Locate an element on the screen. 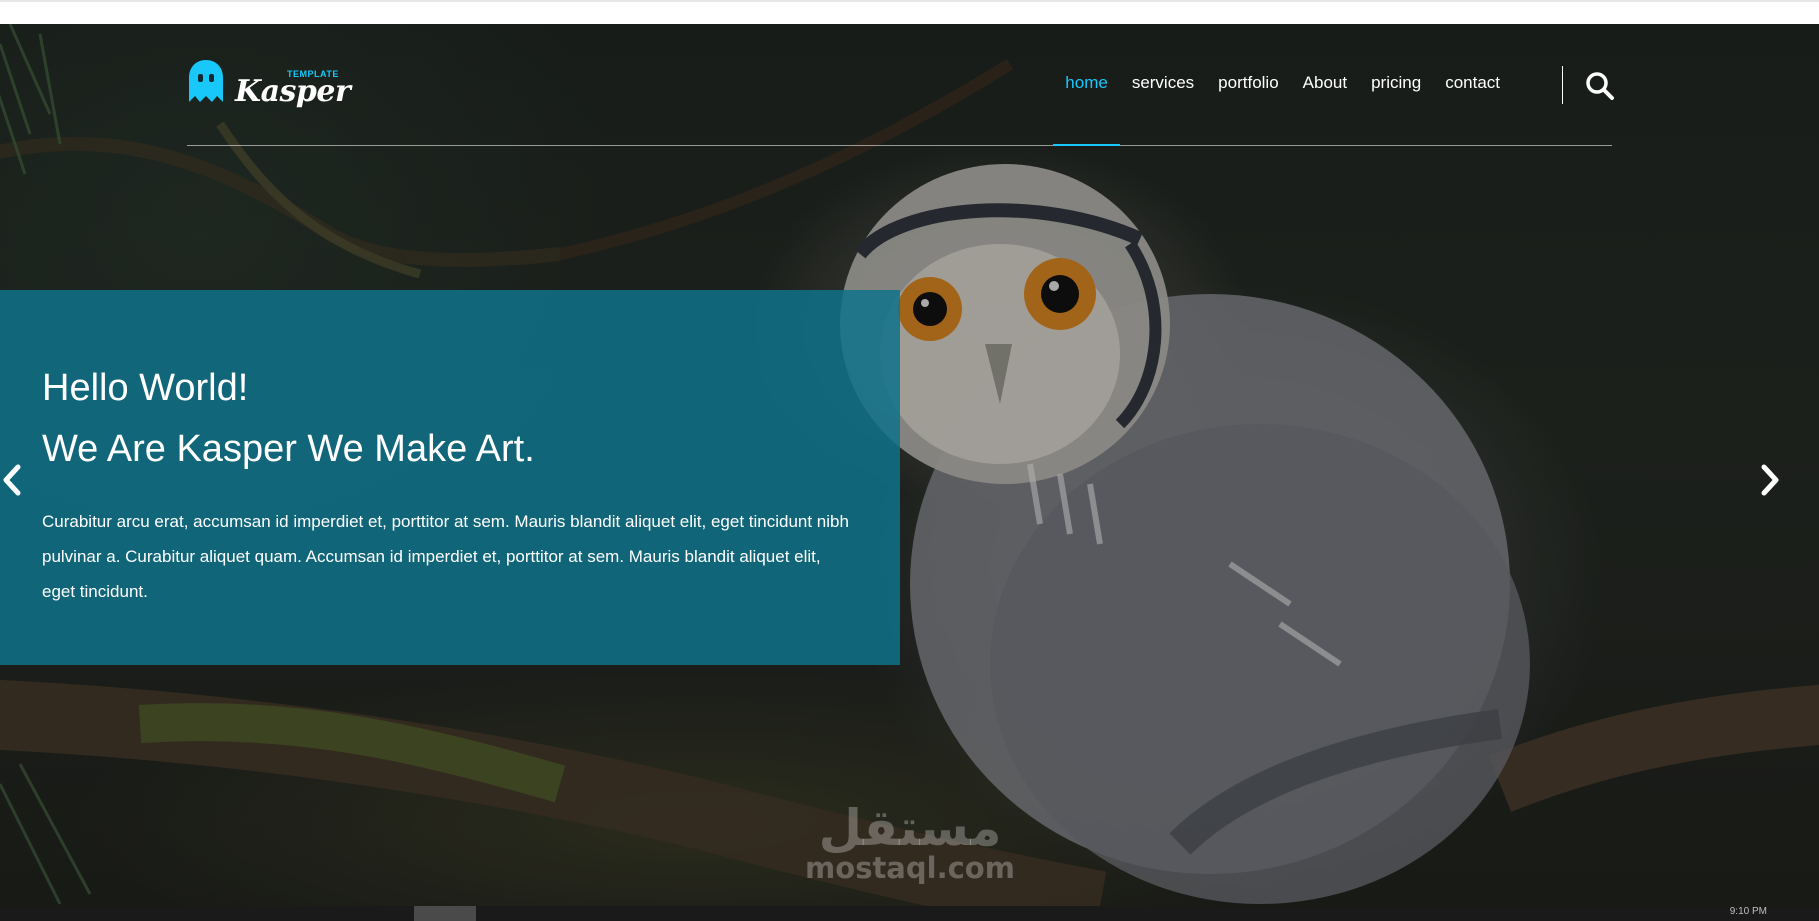  nav-divider is located at coordinates (1562, 85).